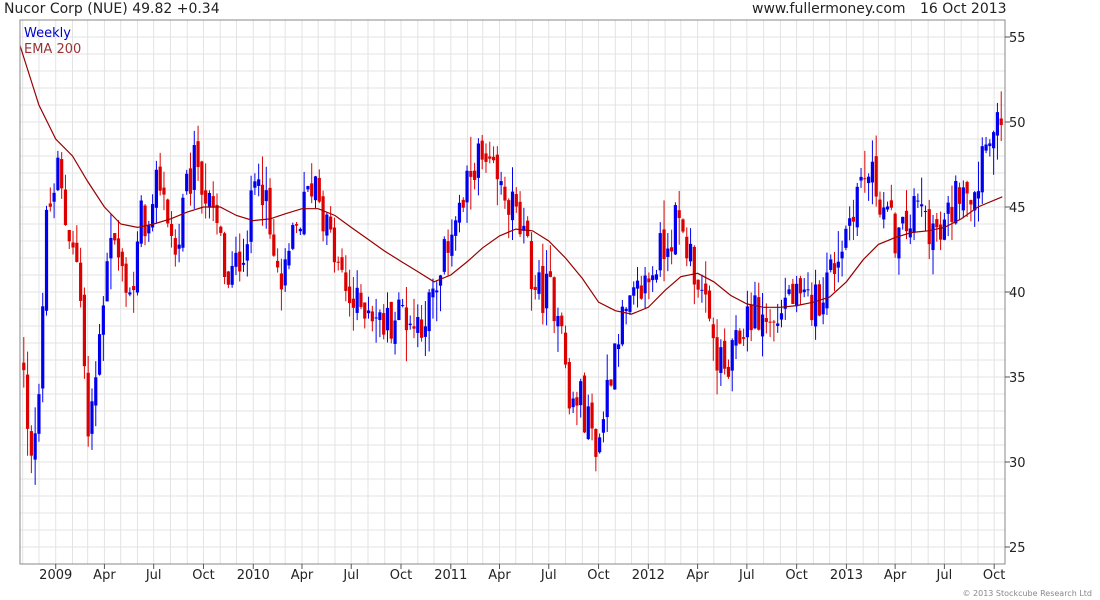 This screenshot has height=600, width=1100. Describe the element at coordinates (648, 575) in the screenshot. I see `x-tick-label: 2012` at that location.